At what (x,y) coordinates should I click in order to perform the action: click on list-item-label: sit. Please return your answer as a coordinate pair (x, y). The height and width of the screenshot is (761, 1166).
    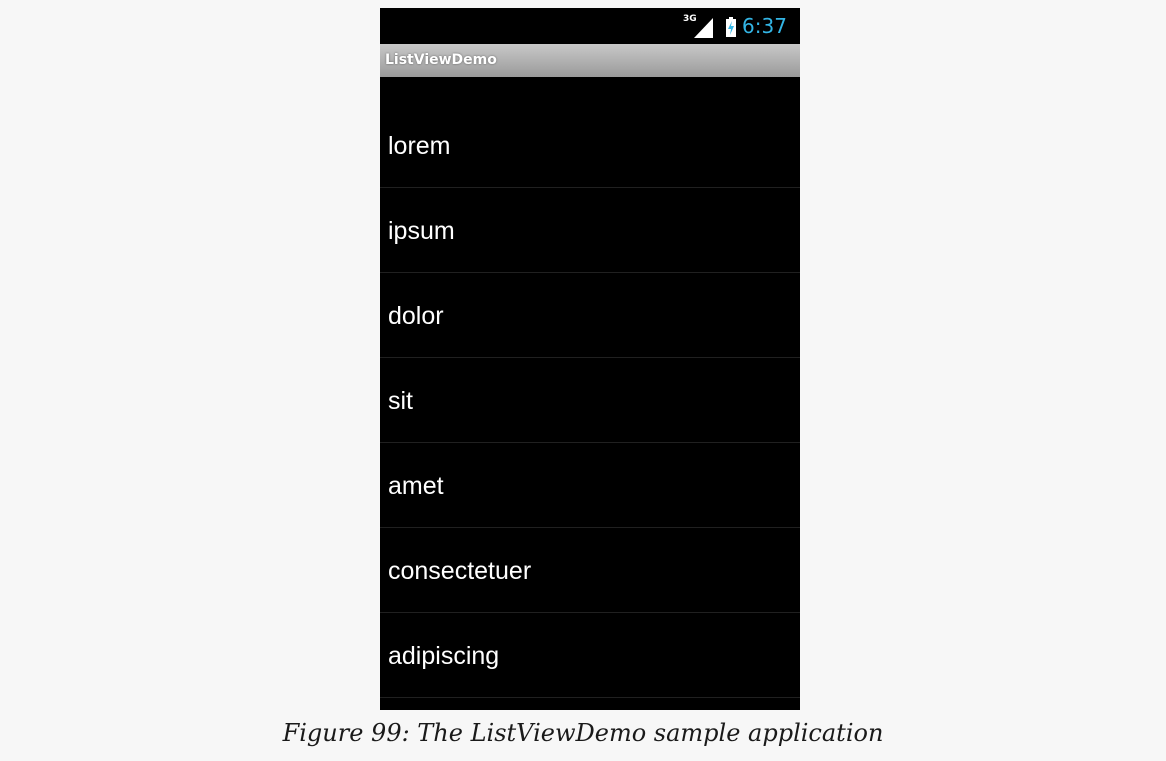
    Looking at the image, I should click on (400, 401).